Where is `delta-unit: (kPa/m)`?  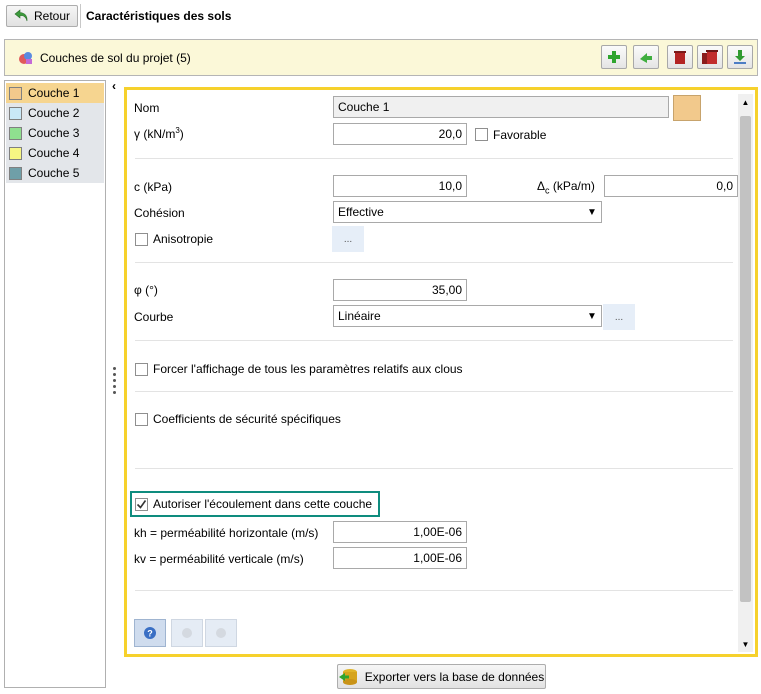 delta-unit: (kPa/m) is located at coordinates (572, 186).